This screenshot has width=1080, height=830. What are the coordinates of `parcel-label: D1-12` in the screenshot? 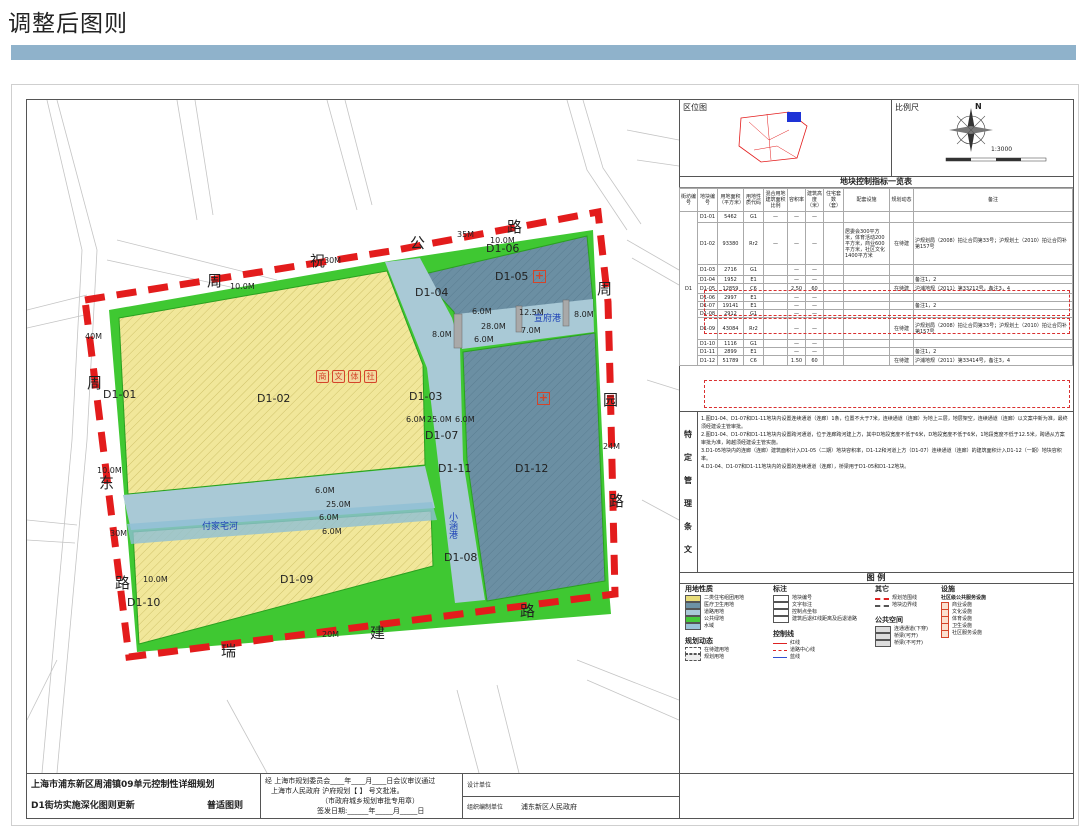 It's located at (532, 468).